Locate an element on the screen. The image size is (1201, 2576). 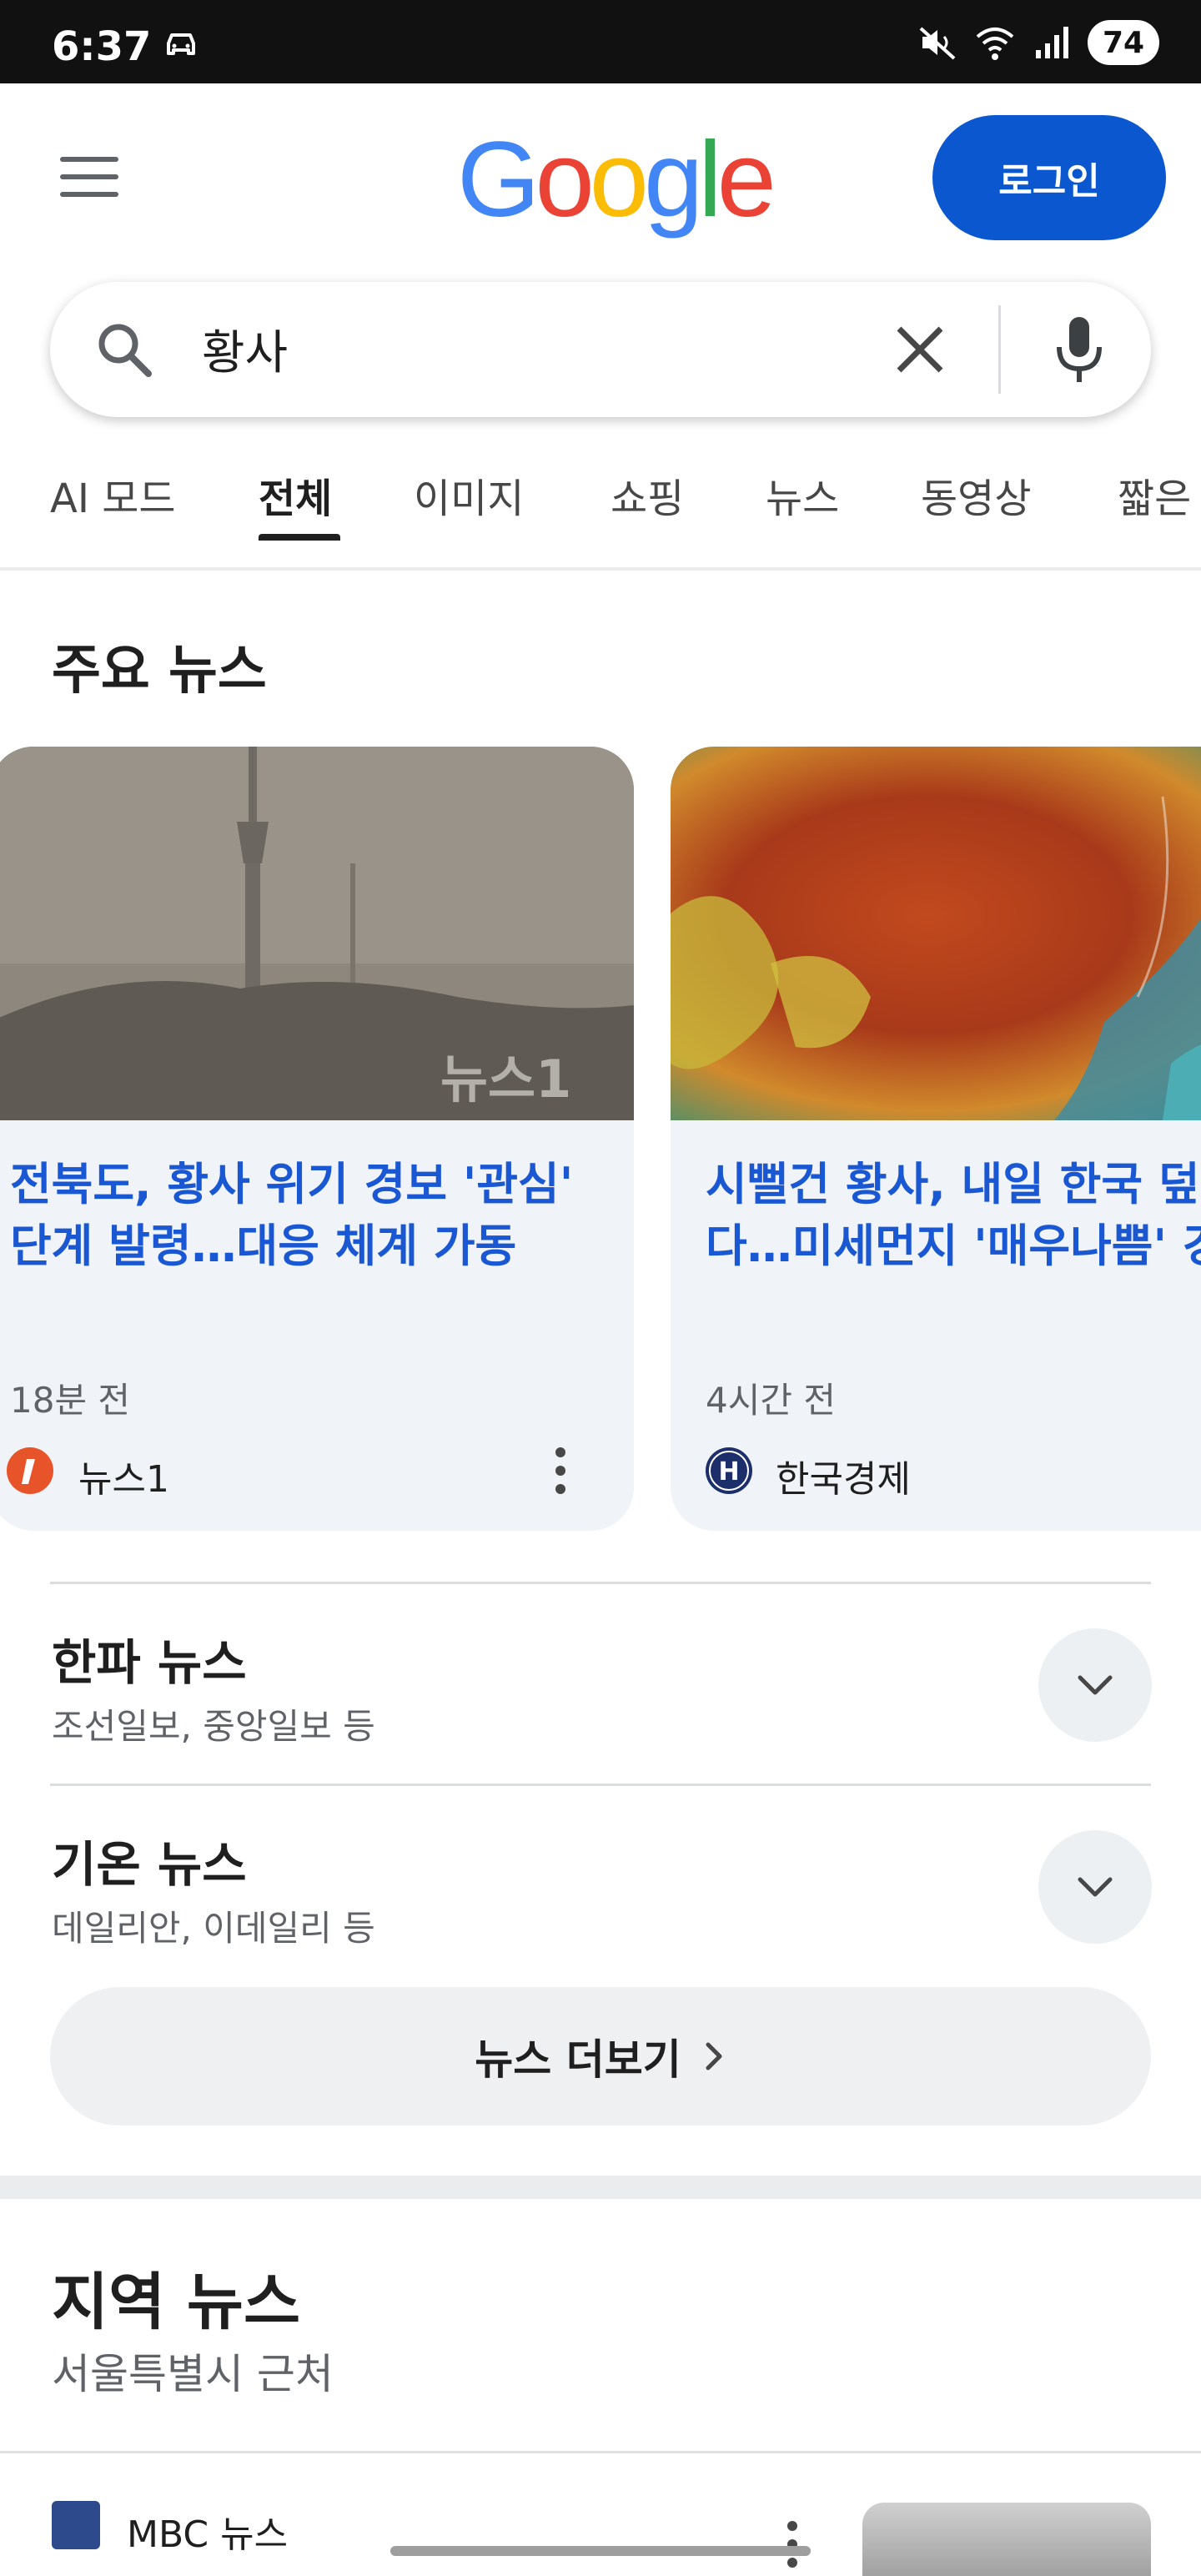
search-bar is located at coordinates (601, 349).